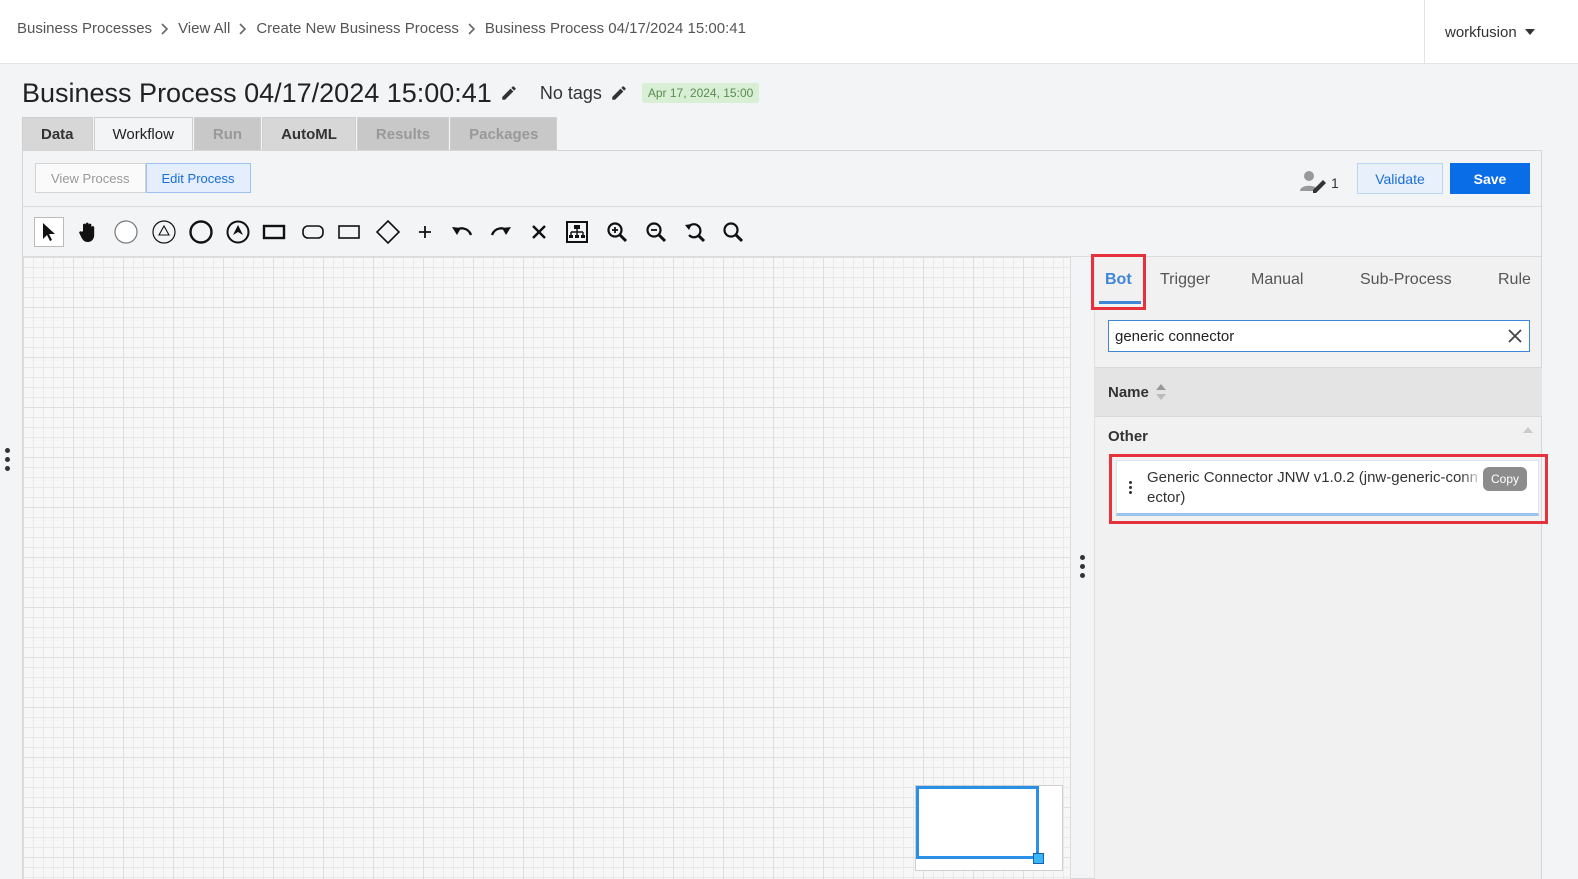  I want to click on zoom-reset-icon, so click(695, 232).